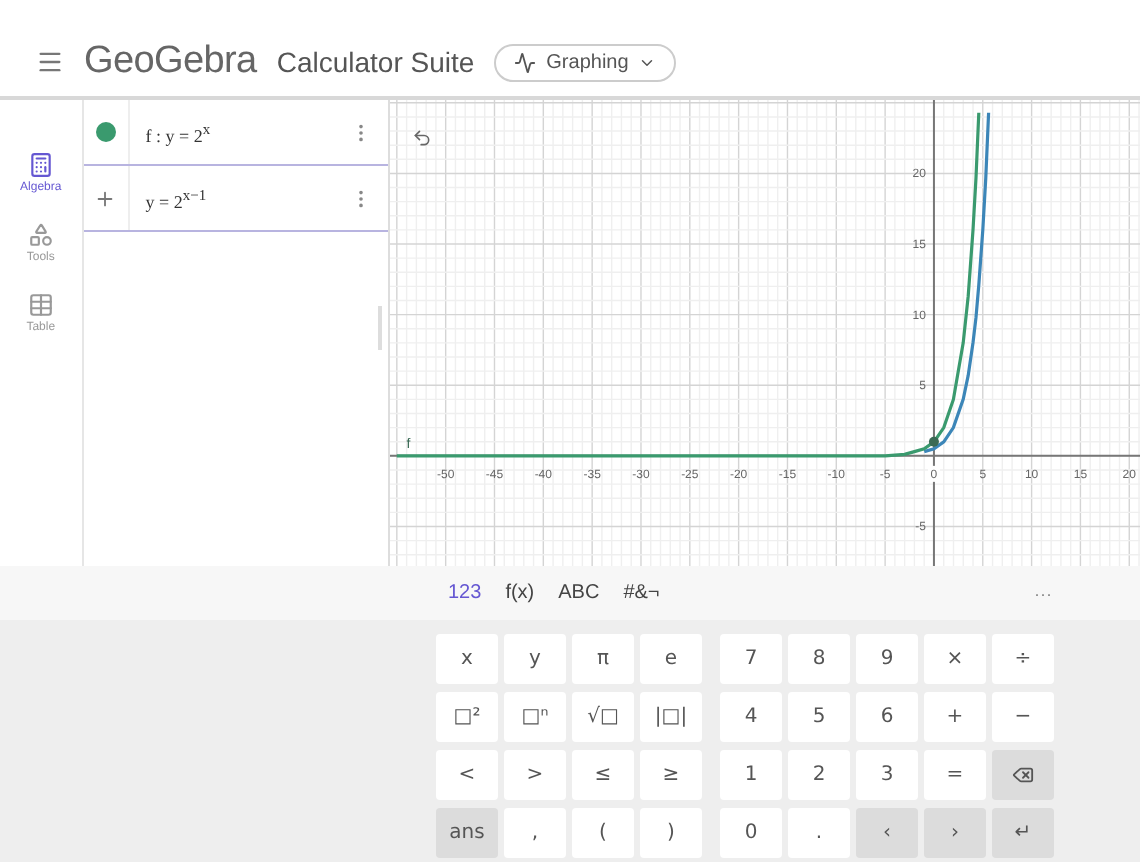  What do you see at coordinates (819, 717) in the screenshot?
I see `keyboard-key: 5` at bounding box center [819, 717].